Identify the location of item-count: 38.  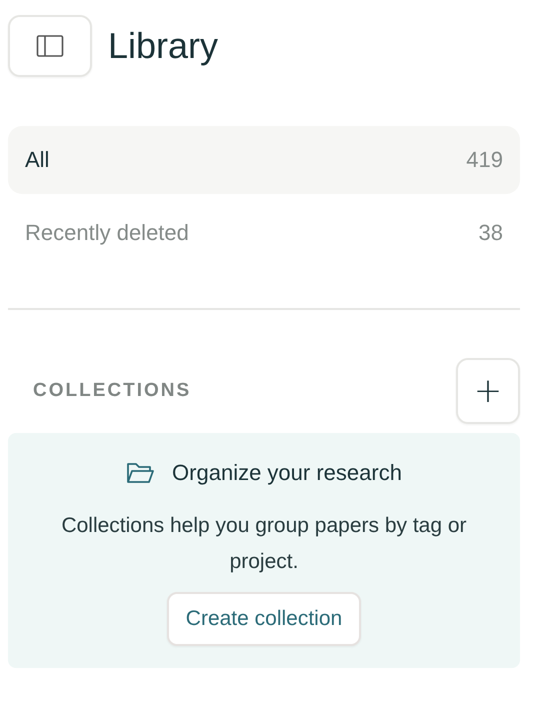
(490, 233).